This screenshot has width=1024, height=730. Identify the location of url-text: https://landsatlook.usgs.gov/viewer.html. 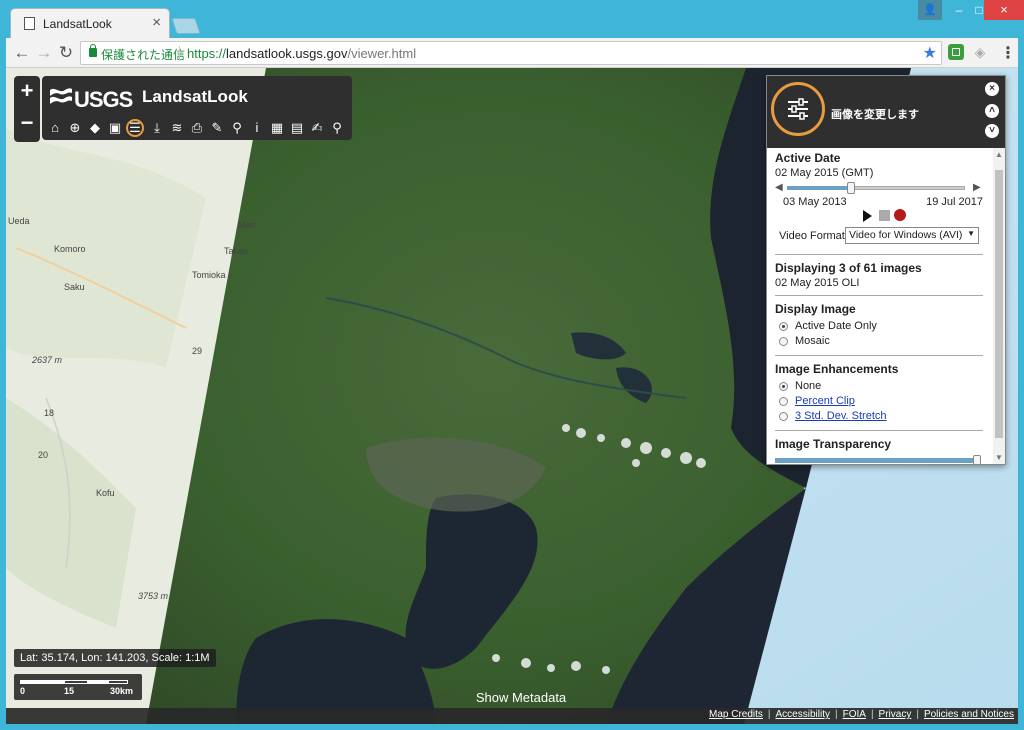
(301, 53).